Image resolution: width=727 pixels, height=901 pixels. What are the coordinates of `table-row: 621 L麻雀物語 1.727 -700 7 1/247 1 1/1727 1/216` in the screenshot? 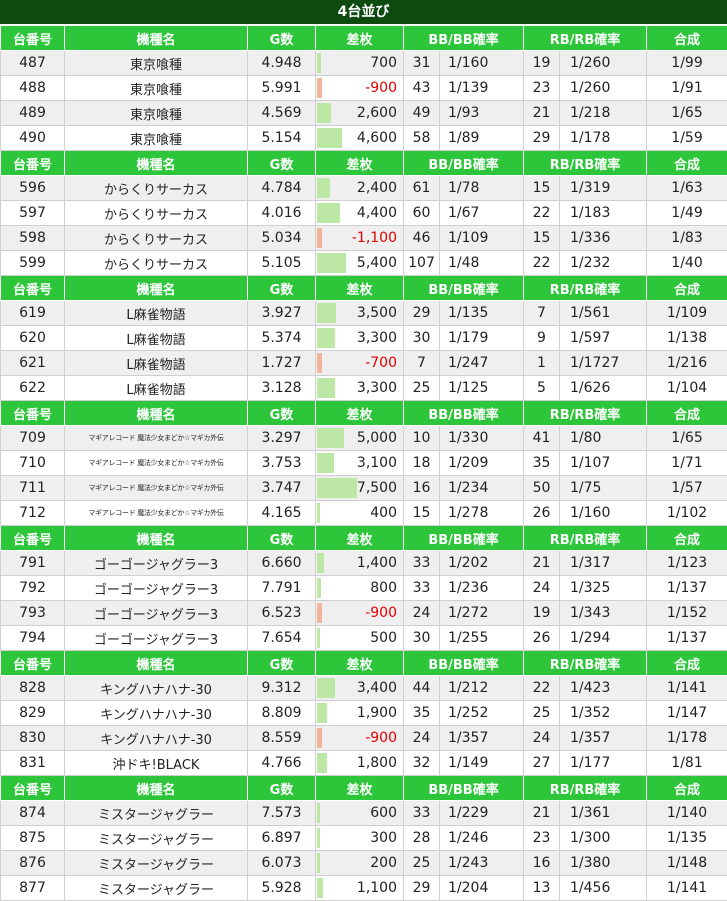 It's located at (363, 363).